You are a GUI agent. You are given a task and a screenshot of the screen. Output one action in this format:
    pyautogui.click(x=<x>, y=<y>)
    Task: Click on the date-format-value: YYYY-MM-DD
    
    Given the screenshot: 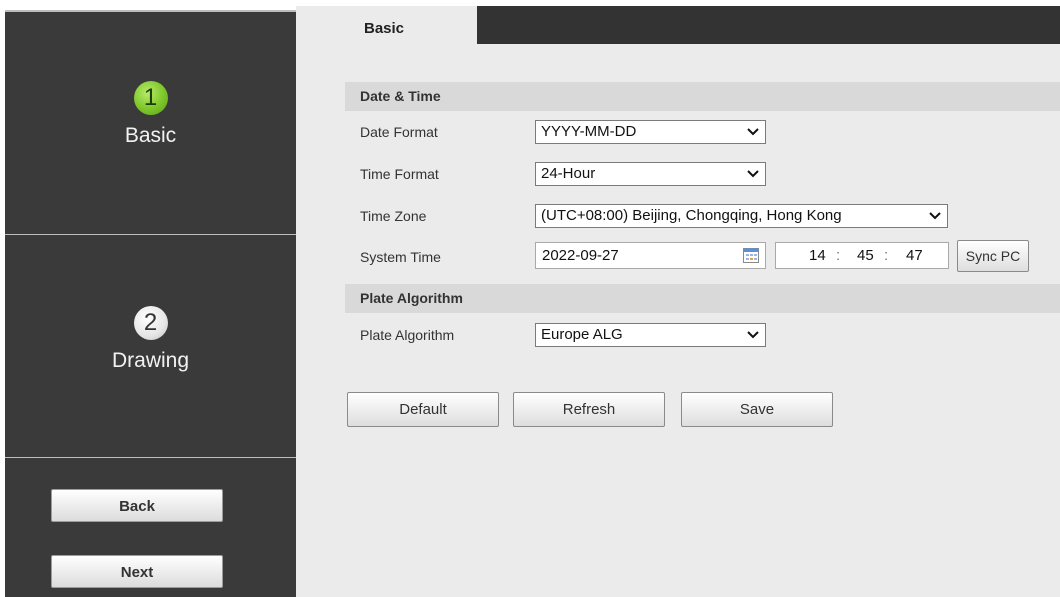 What is the action you would take?
    pyautogui.click(x=589, y=131)
    